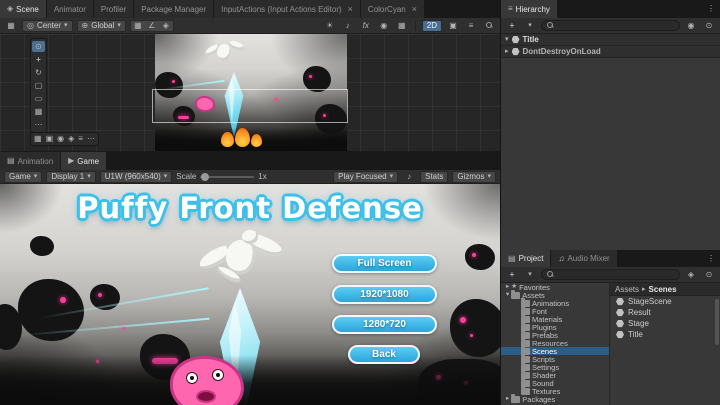  I want to click on asset-result: Result, so click(665, 312).